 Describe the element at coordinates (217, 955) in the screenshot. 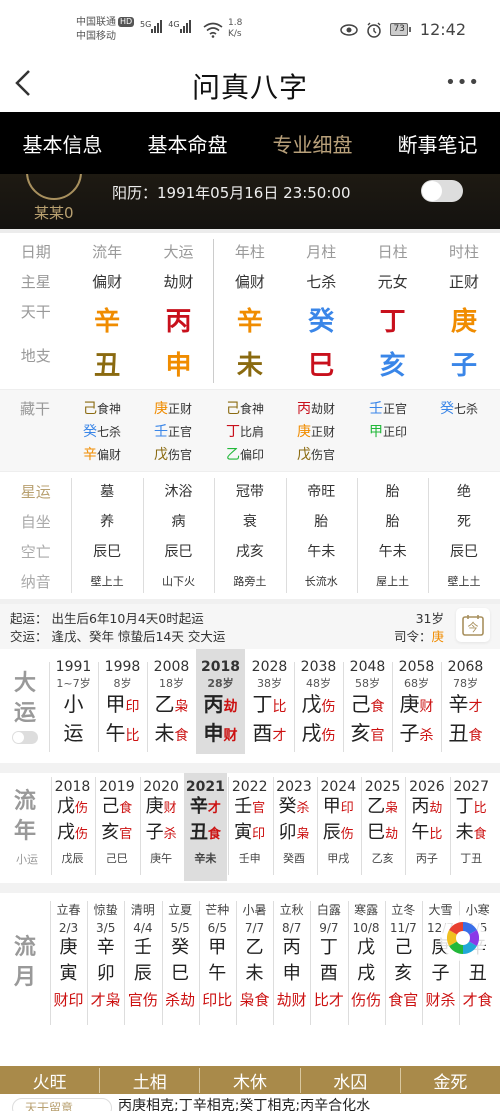

I see `liuyue-column: 芒种 6/5 甲午印比` at that location.